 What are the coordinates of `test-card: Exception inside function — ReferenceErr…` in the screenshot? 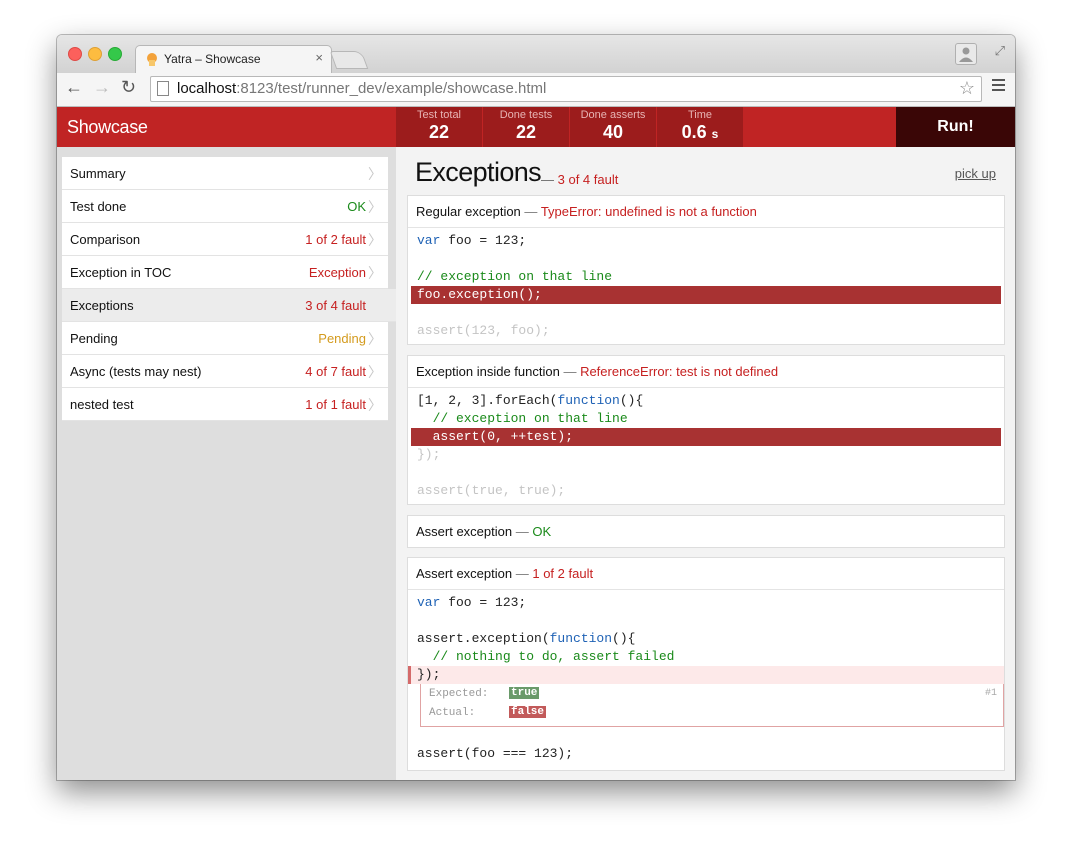 It's located at (706, 430).